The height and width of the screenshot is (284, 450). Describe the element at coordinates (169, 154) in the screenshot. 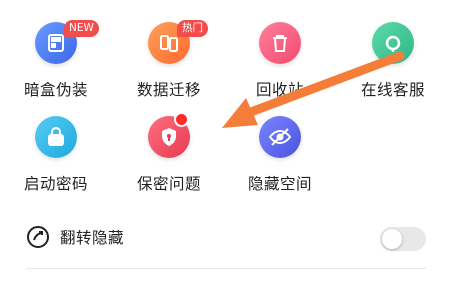

I see `grid-item-security-question: 保密问题` at that location.